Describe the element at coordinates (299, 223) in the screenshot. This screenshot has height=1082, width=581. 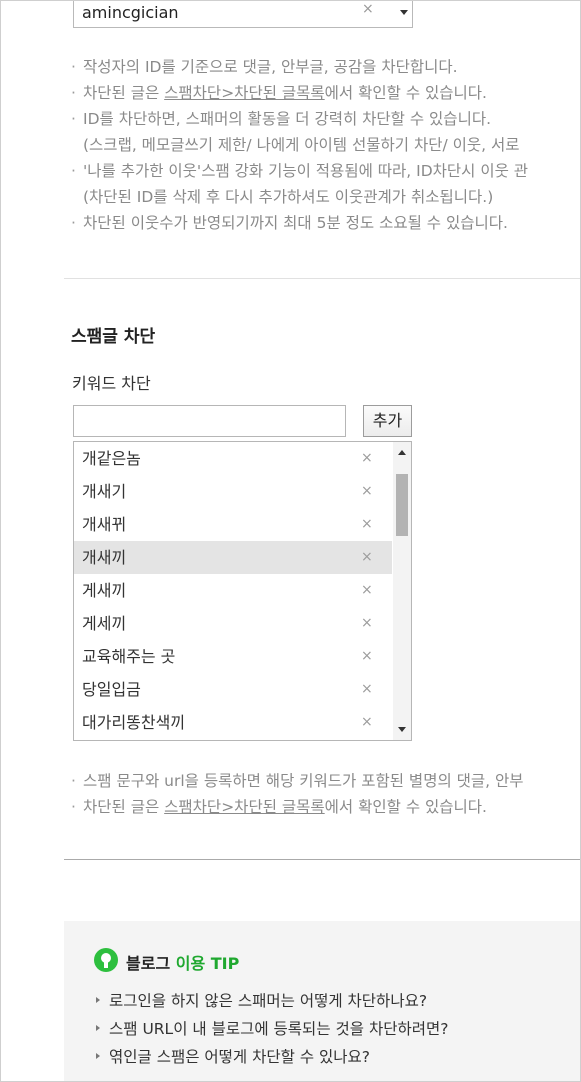
I see `note-line: 차단된 이웃수가 반영되기까지 최대 5분 정도 소요될 수 있습니다.` at that location.